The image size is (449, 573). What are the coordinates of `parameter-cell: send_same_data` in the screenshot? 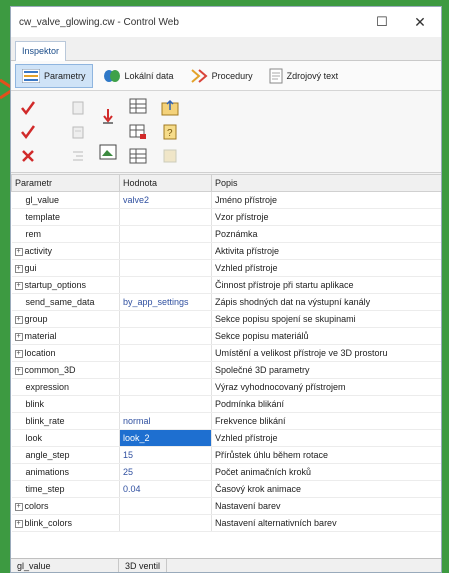 It's located at (65, 302).